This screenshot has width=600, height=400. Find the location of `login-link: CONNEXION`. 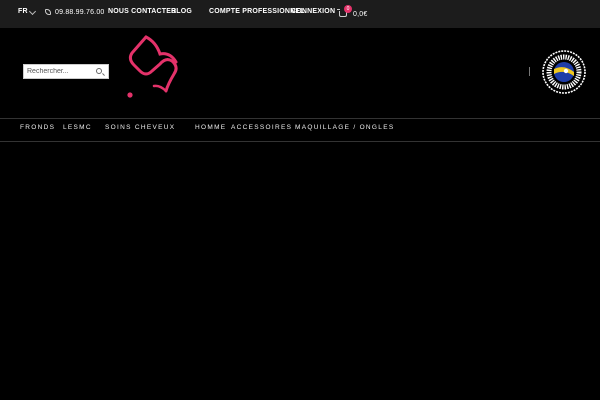

login-link: CONNEXION is located at coordinates (313, 11).